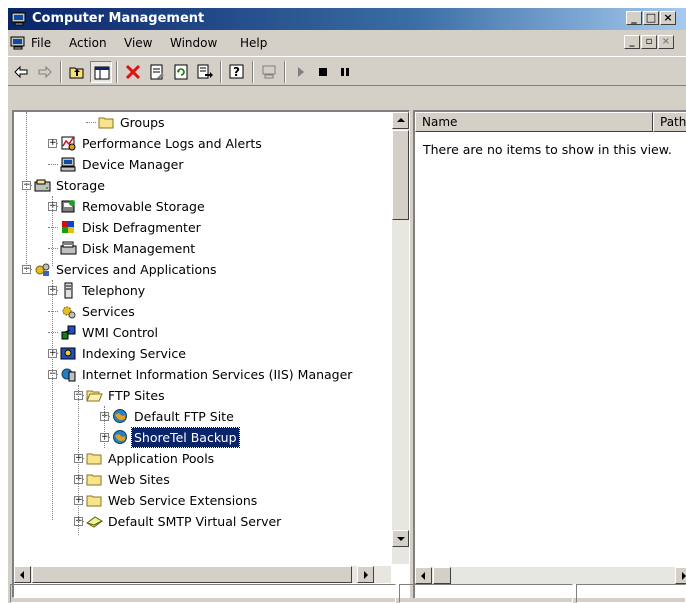  Describe the element at coordinates (172, 143) in the screenshot. I see `tree-item-label: Performance Logs and Alerts` at that location.